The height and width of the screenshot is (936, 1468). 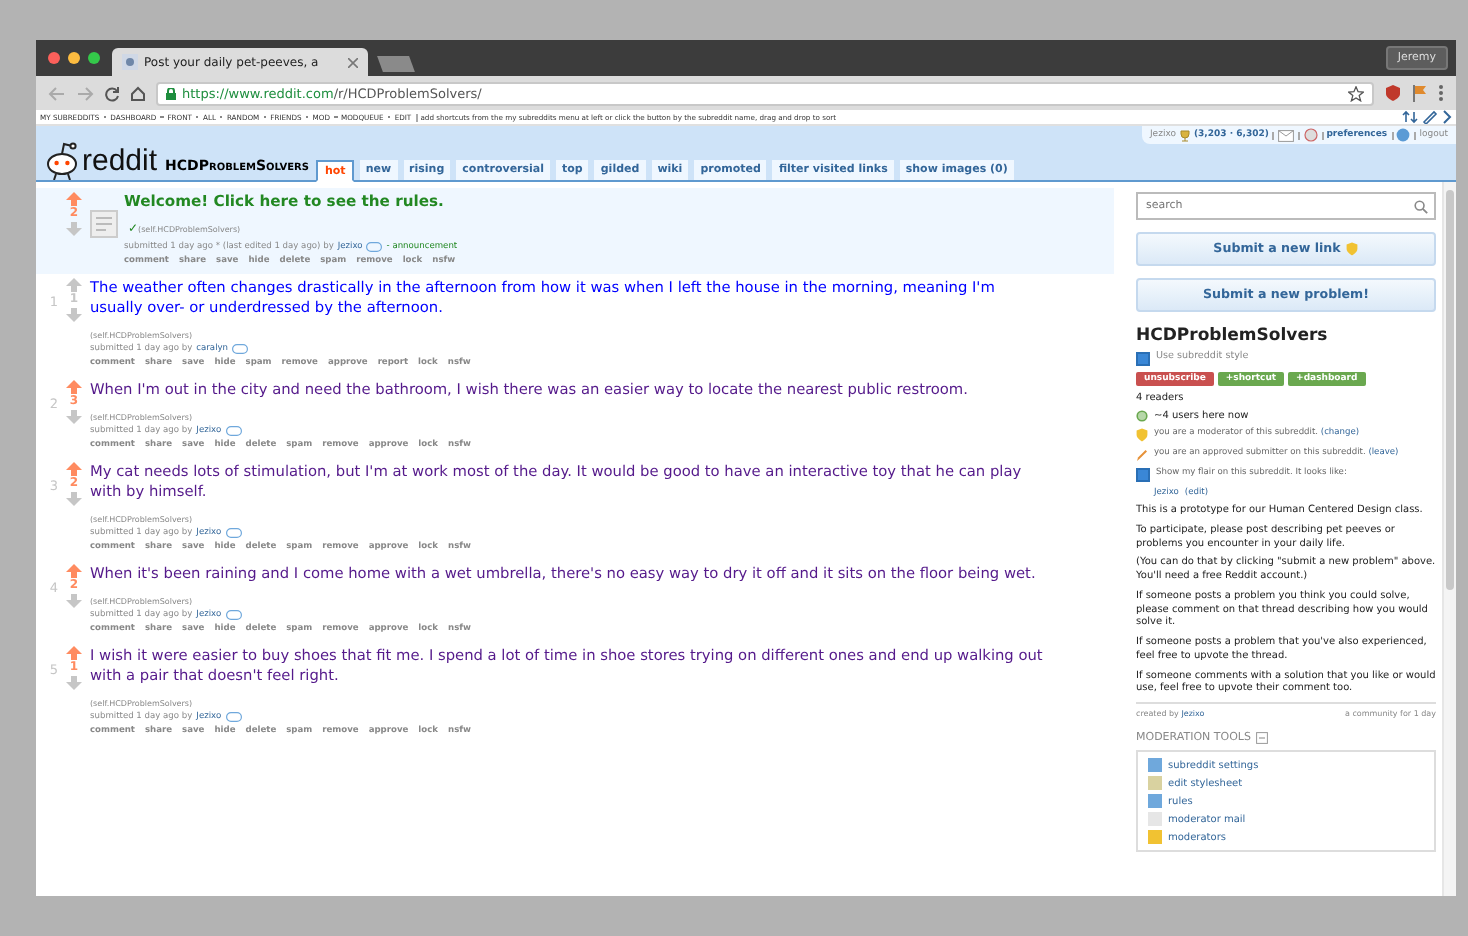 I want to click on close-icon, so click(x=353, y=62).